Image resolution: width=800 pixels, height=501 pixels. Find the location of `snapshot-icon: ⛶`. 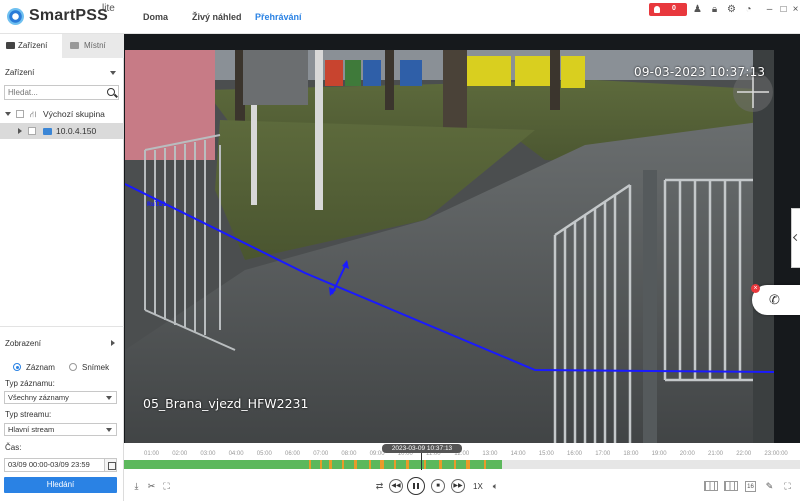

snapshot-icon: ⛶ is located at coordinates (166, 486).